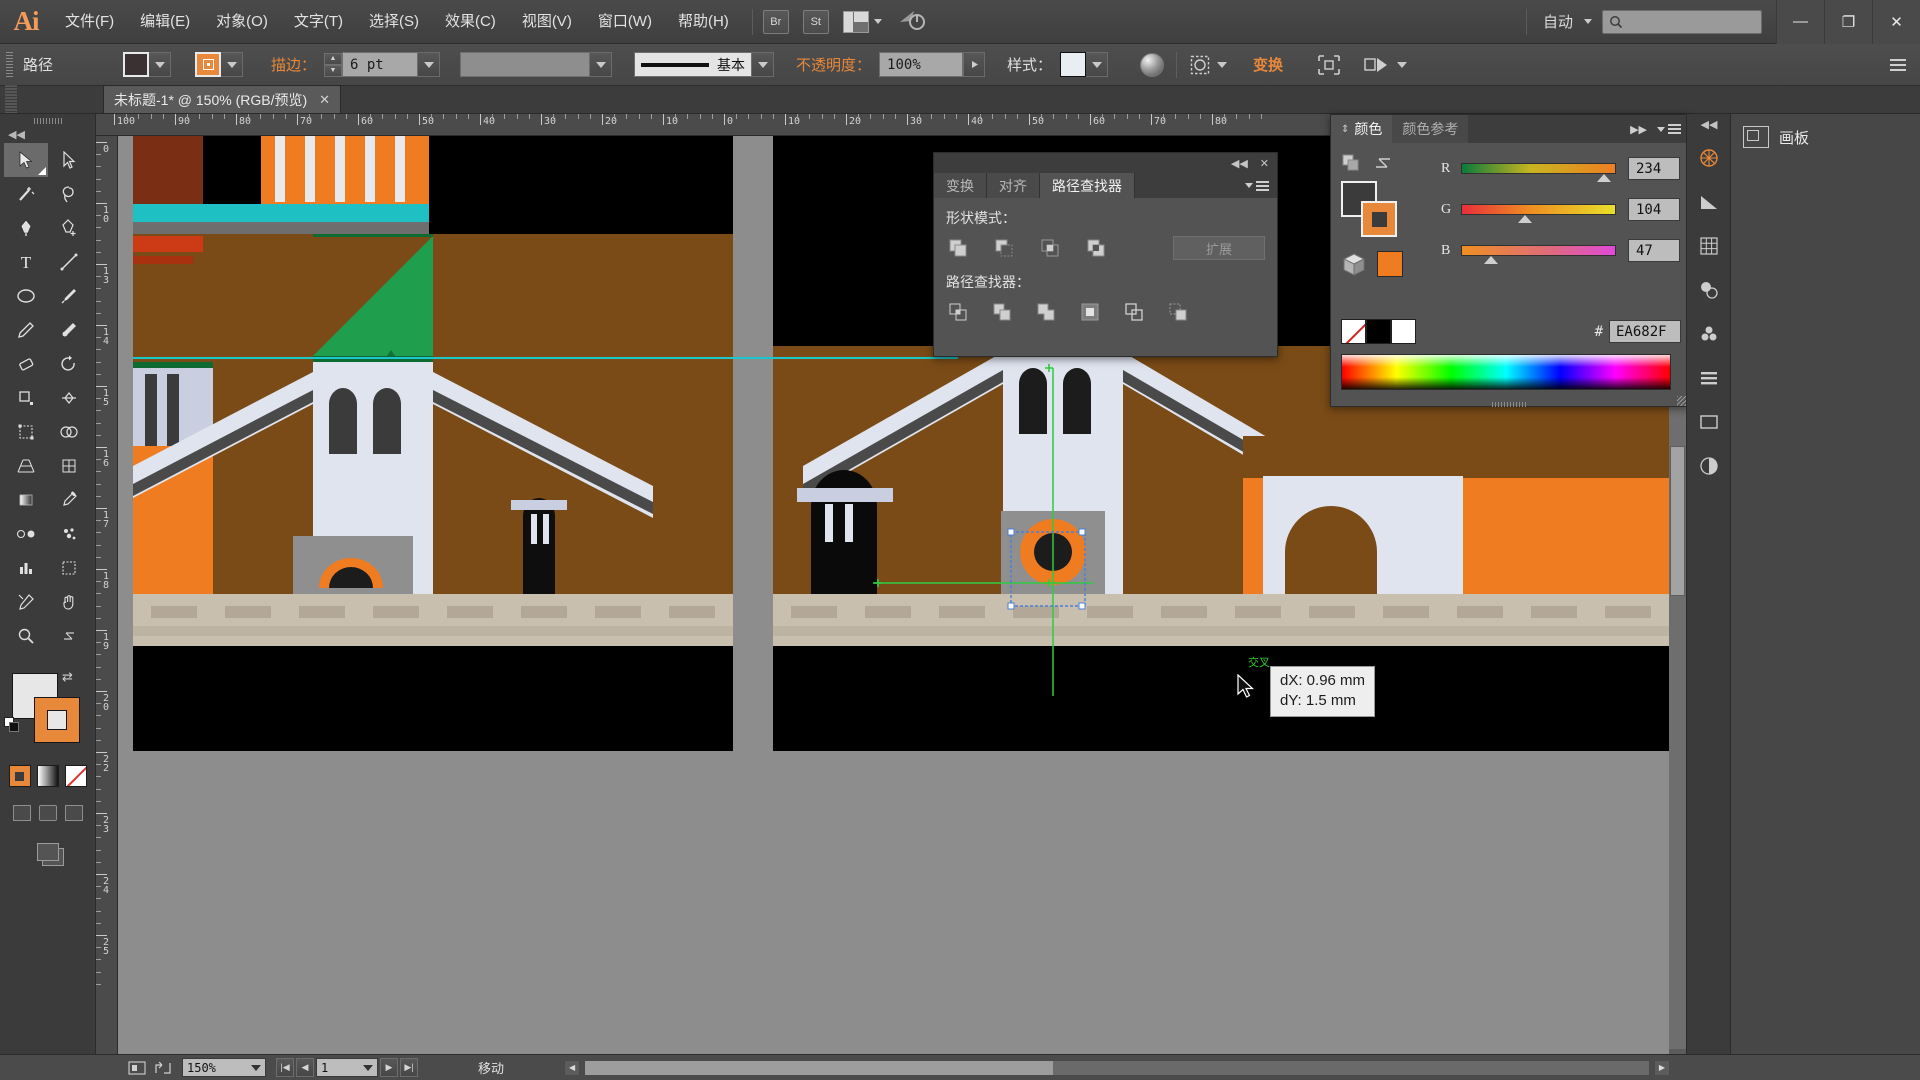 The width and height of the screenshot is (1920, 1080). What do you see at coordinates (1538, 254) in the screenshot?
I see `slider-track-b` at bounding box center [1538, 254].